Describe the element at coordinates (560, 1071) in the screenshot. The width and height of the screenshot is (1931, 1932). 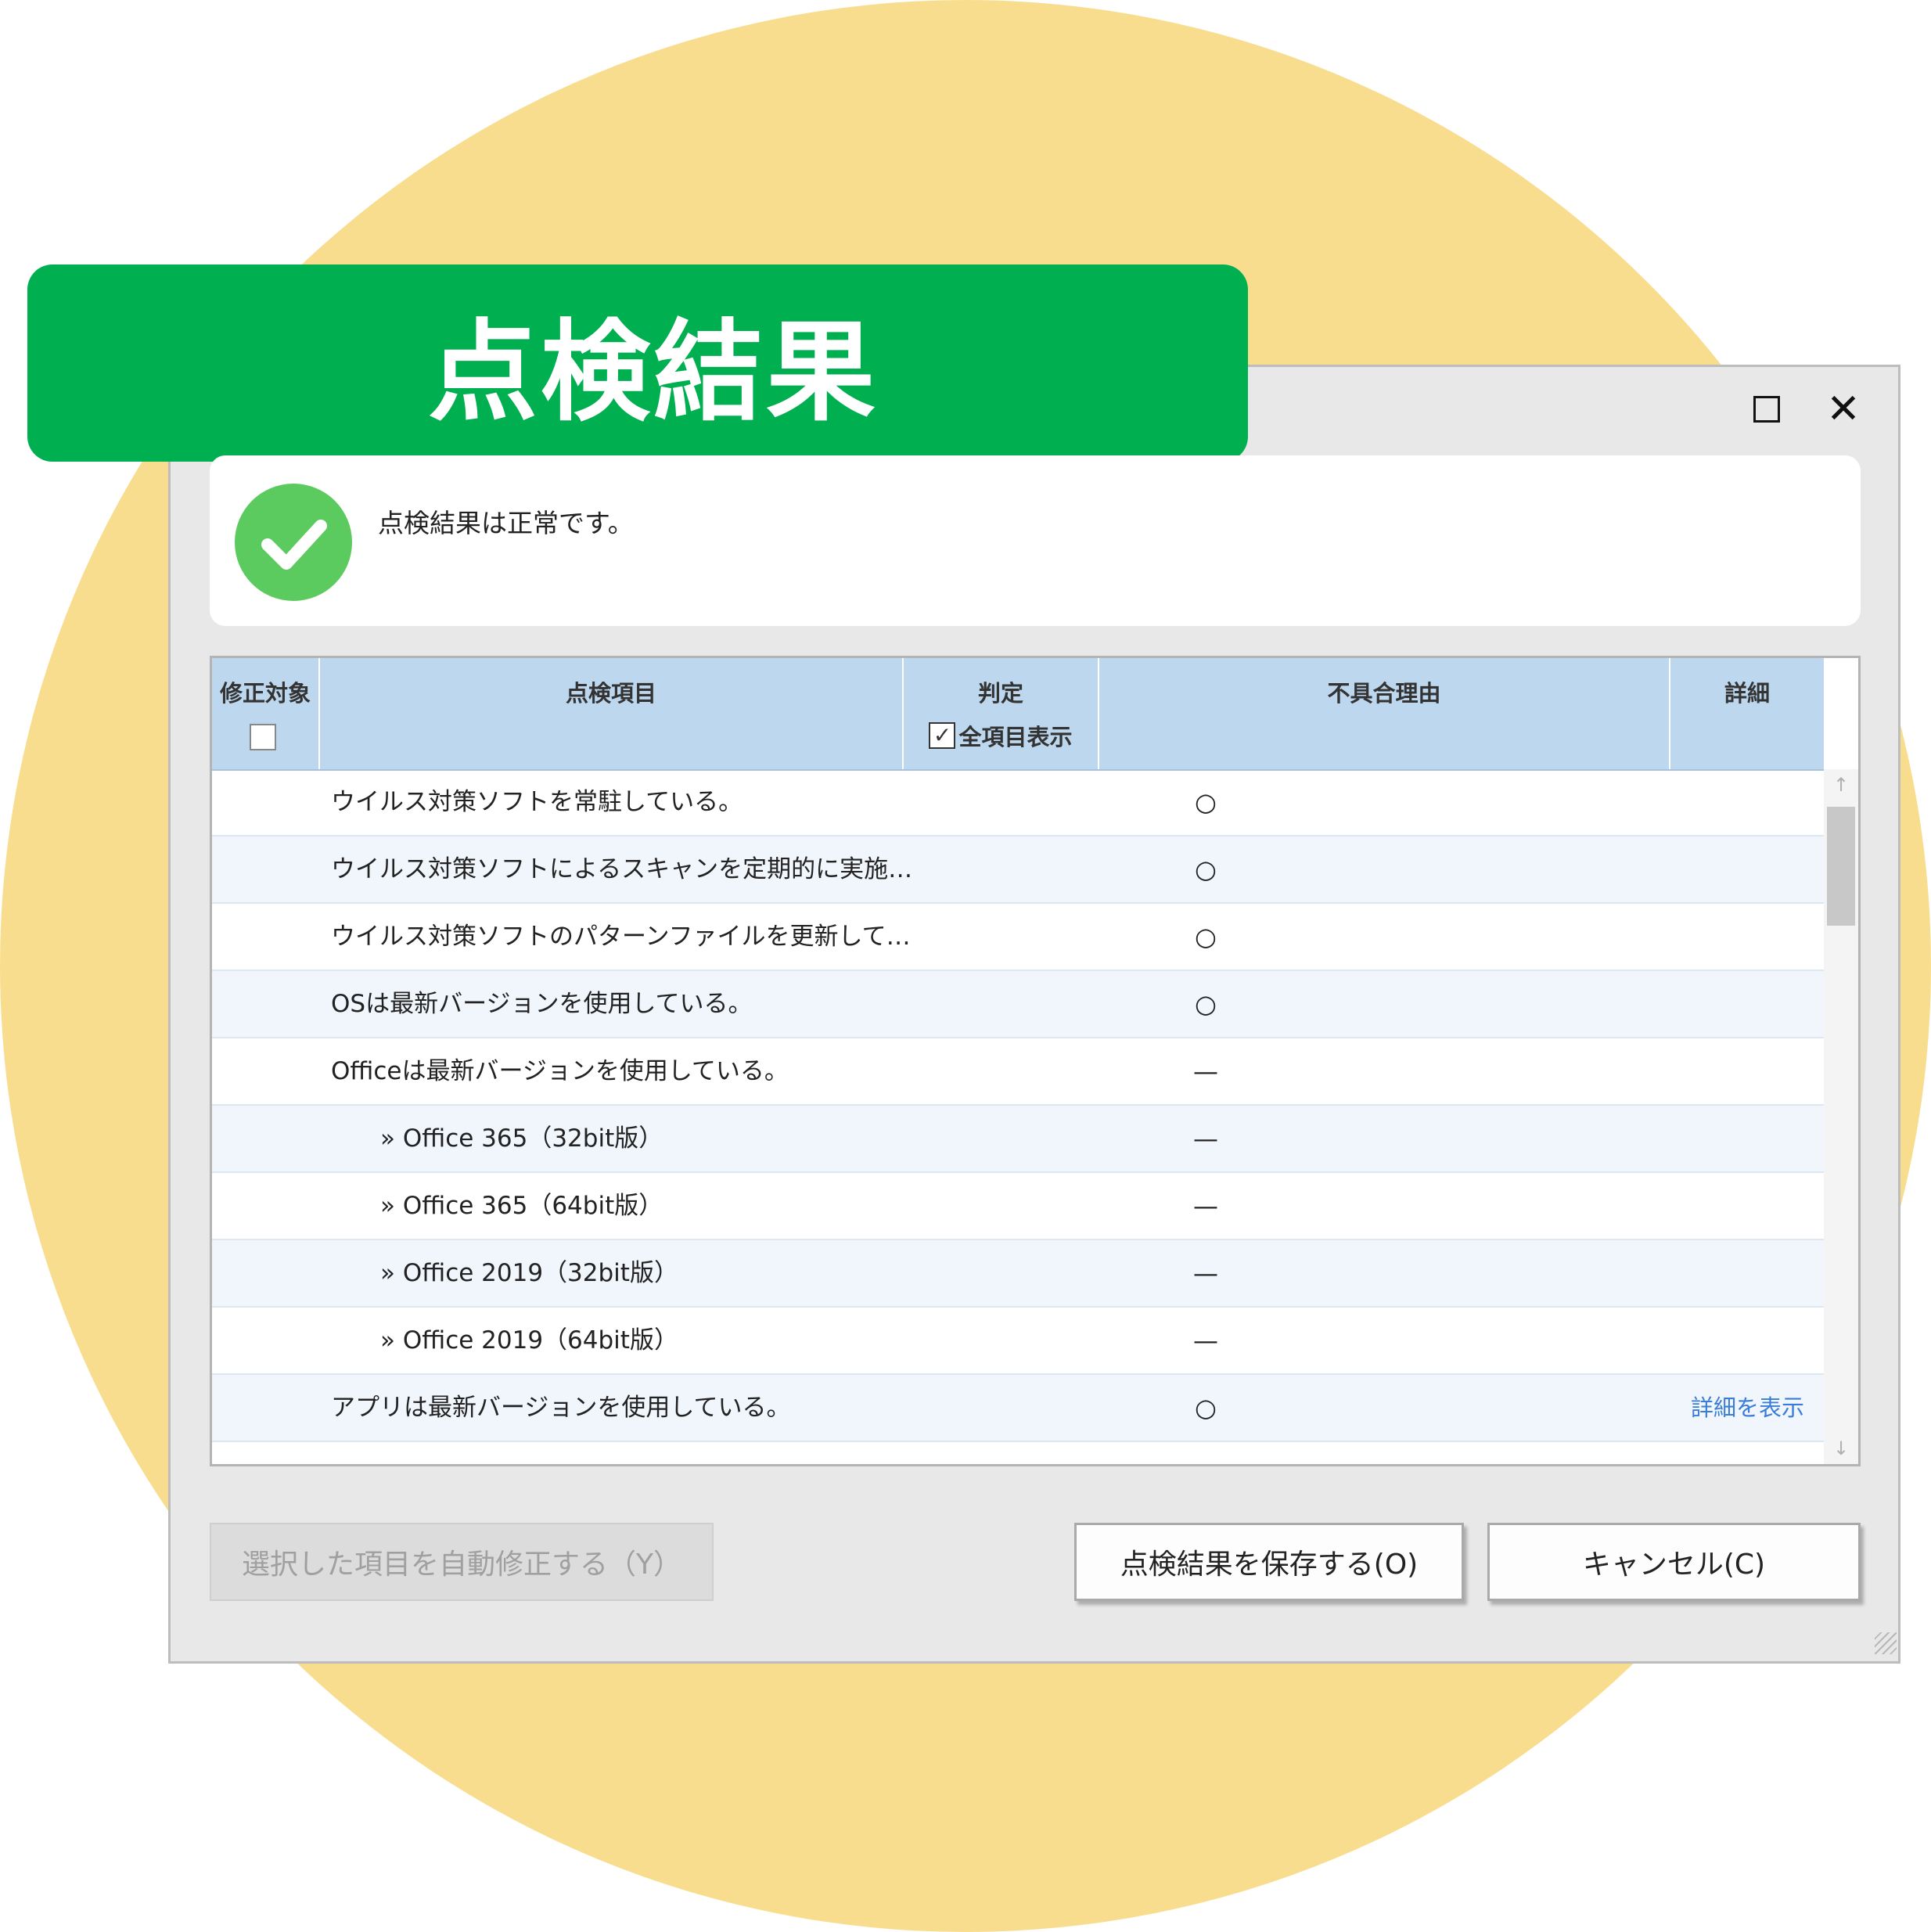
I see `row-item: Officeは最新バージョンを使用している。` at that location.